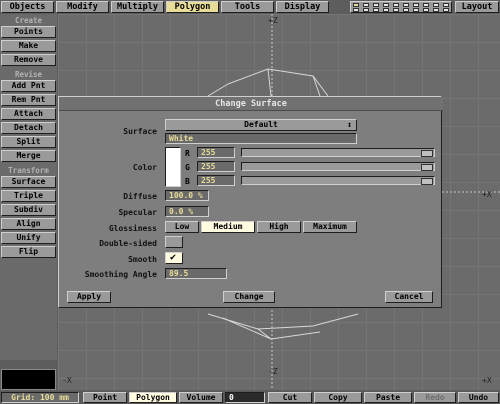 Image resolution: width=500 pixels, height=404 pixels. I want to click on smoothing-angle-field: 89.5, so click(196, 273).